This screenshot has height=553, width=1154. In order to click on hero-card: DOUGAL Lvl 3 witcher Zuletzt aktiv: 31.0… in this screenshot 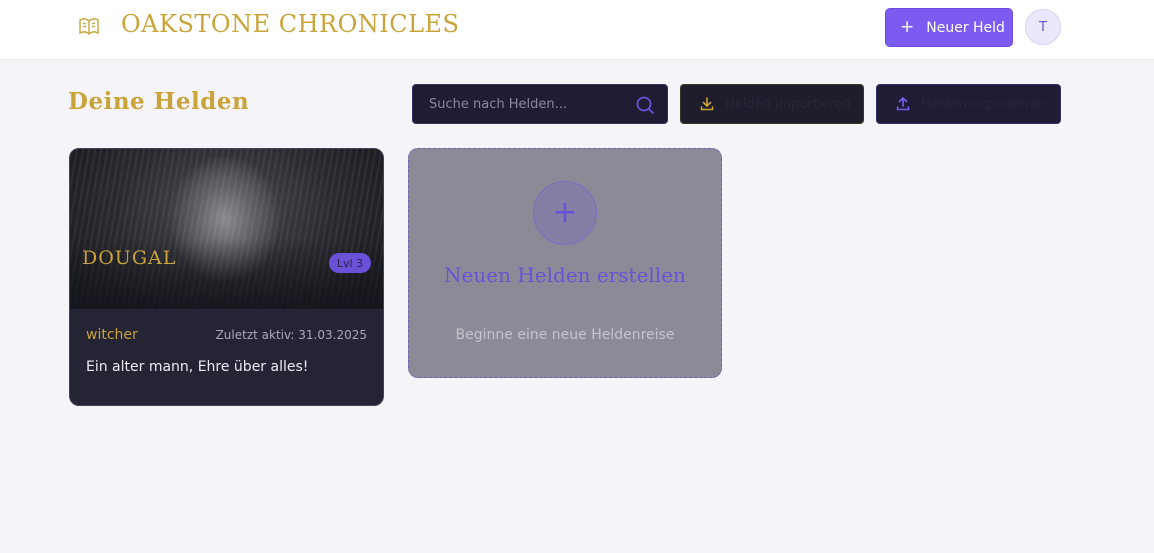, I will do `click(226, 277)`.